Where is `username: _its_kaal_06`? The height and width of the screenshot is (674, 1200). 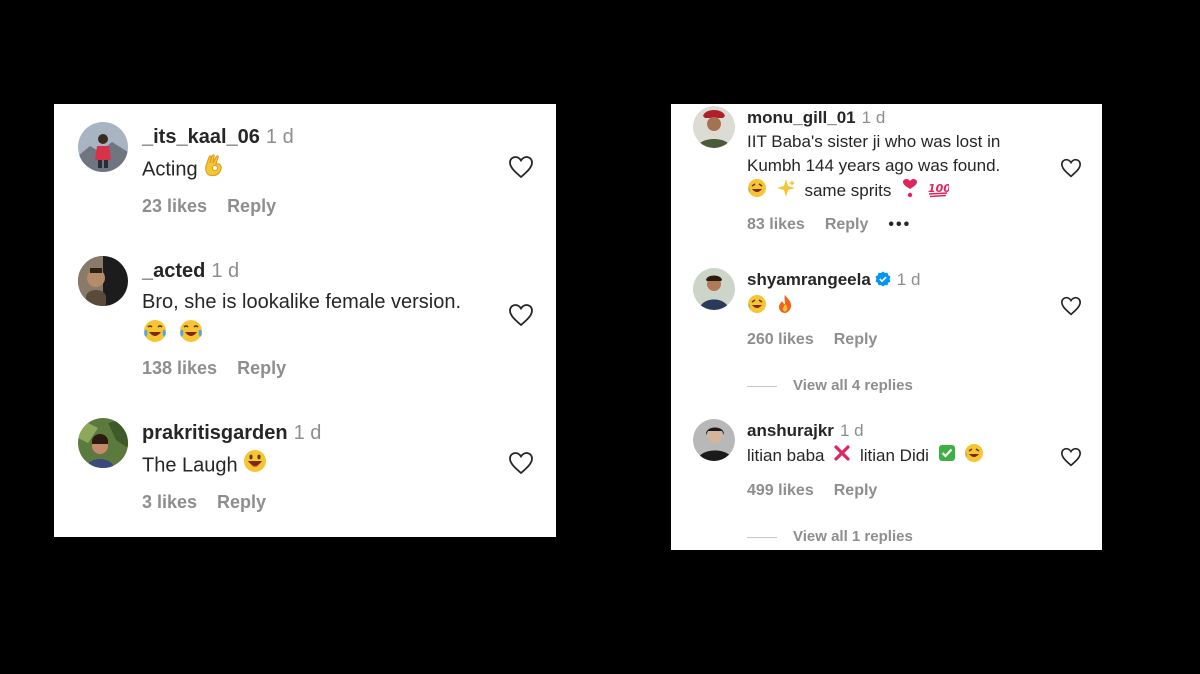
username: _its_kaal_06 is located at coordinates (201, 137).